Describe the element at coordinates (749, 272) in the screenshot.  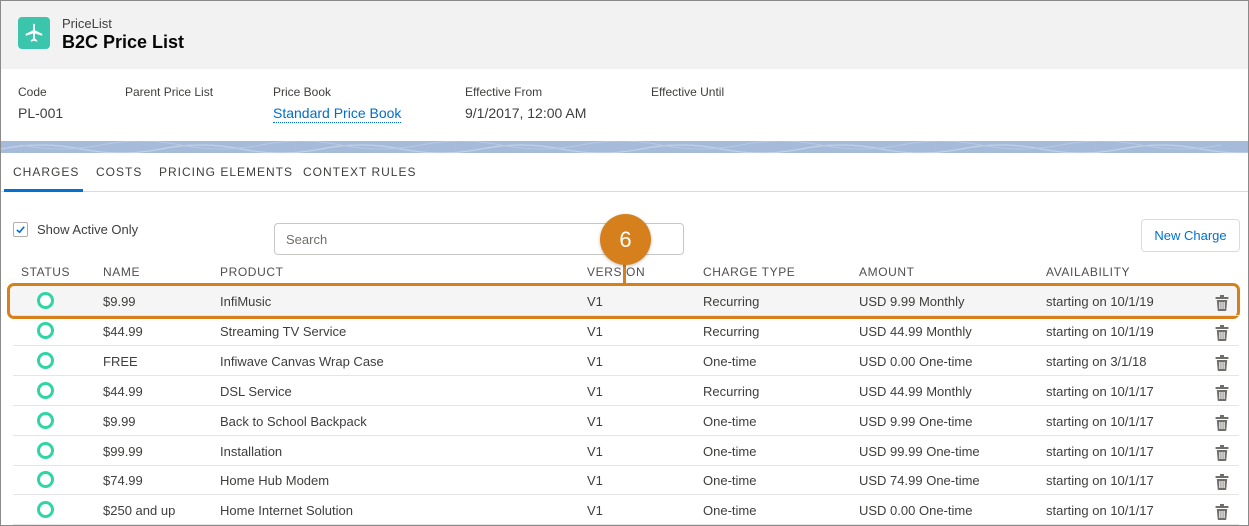
I see `column-header-charge-type: CHARGE TYPE` at that location.